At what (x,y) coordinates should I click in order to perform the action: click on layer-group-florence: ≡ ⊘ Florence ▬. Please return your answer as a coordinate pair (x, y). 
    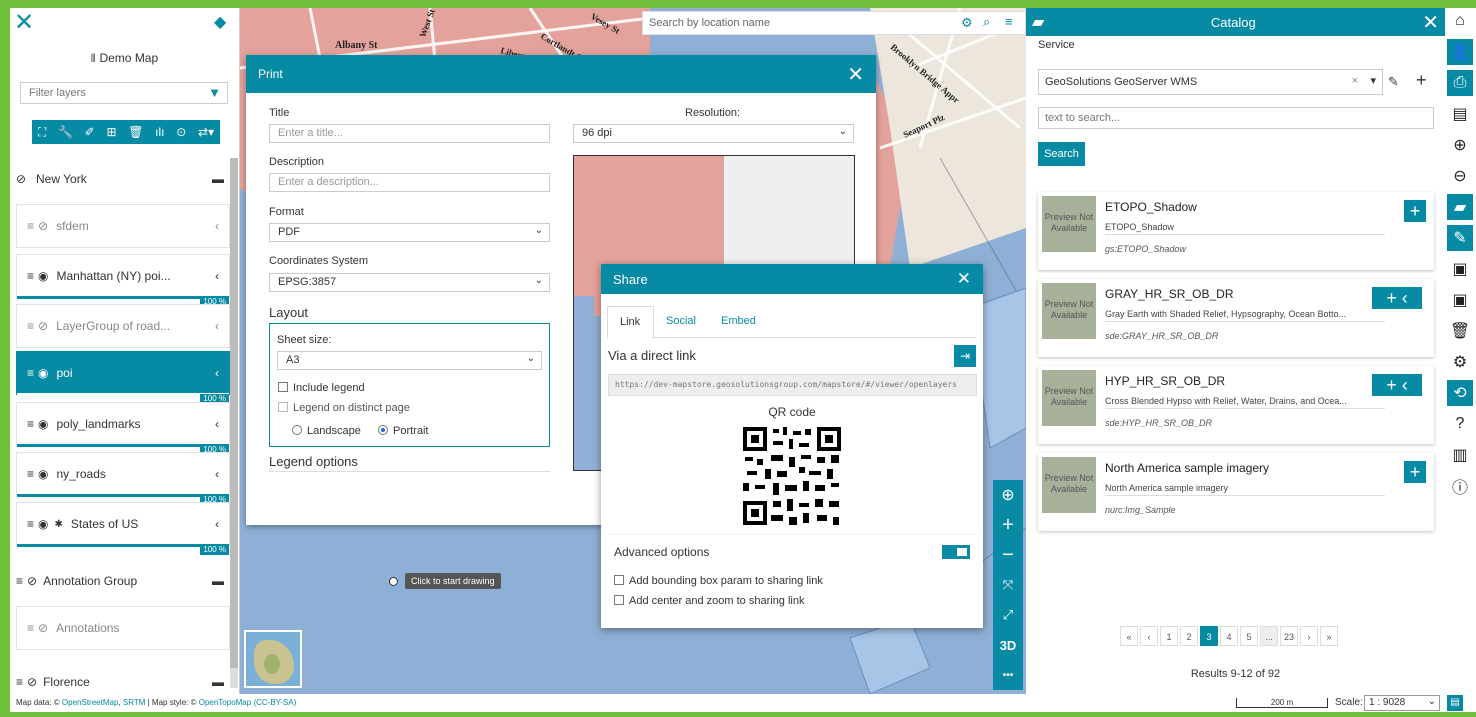
    Looking at the image, I should click on (120, 682).